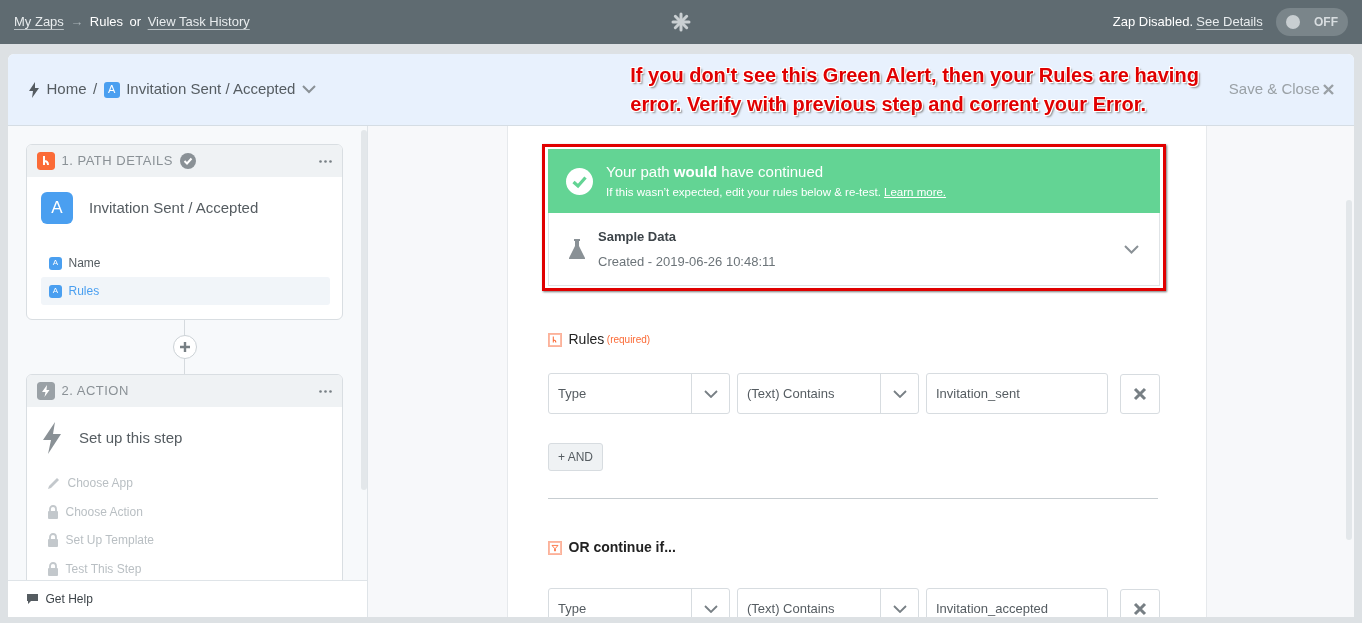 The width and height of the screenshot is (1362, 623). What do you see at coordinates (854, 249) in the screenshot?
I see `sample-data-row: Sample Data Created - 2019-06-26 10:48:11` at bounding box center [854, 249].